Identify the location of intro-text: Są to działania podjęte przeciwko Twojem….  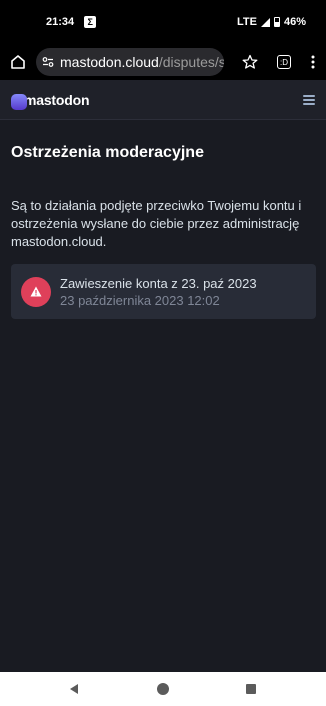
(156, 223).